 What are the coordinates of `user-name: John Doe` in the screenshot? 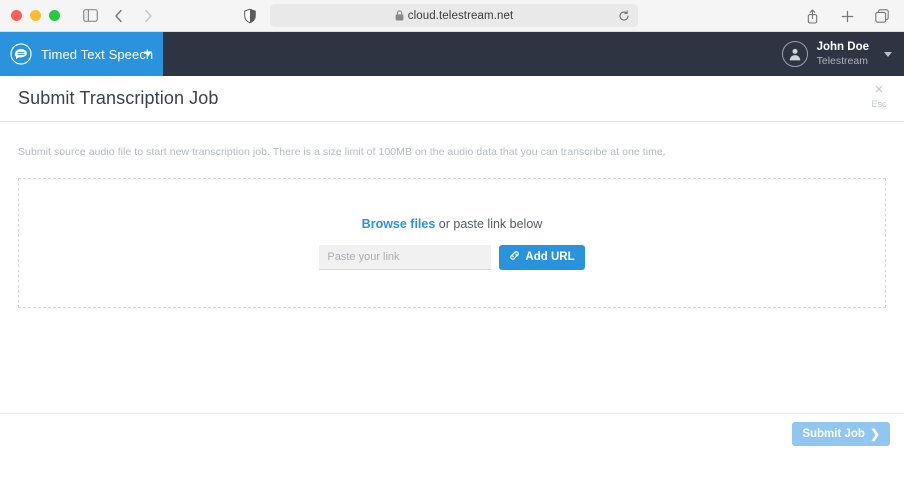 It's located at (842, 47).